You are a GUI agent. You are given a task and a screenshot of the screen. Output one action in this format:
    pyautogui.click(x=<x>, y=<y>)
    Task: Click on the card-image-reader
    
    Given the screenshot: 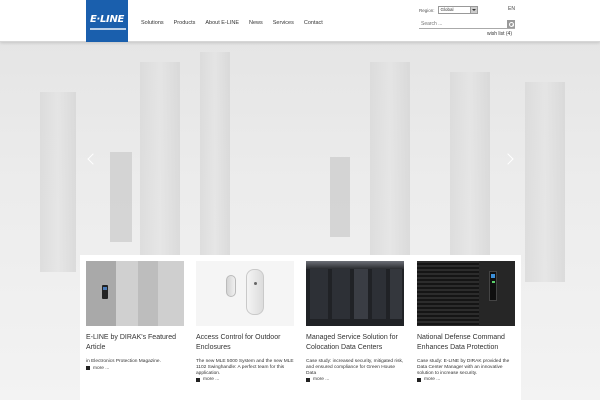 What is the action you would take?
    pyautogui.click(x=245, y=293)
    